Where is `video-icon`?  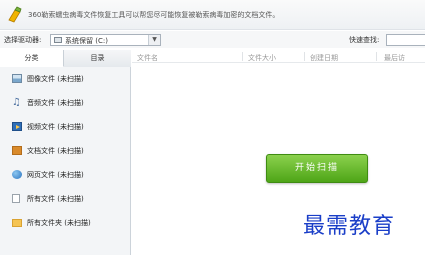 video-icon is located at coordinates (17, 126).